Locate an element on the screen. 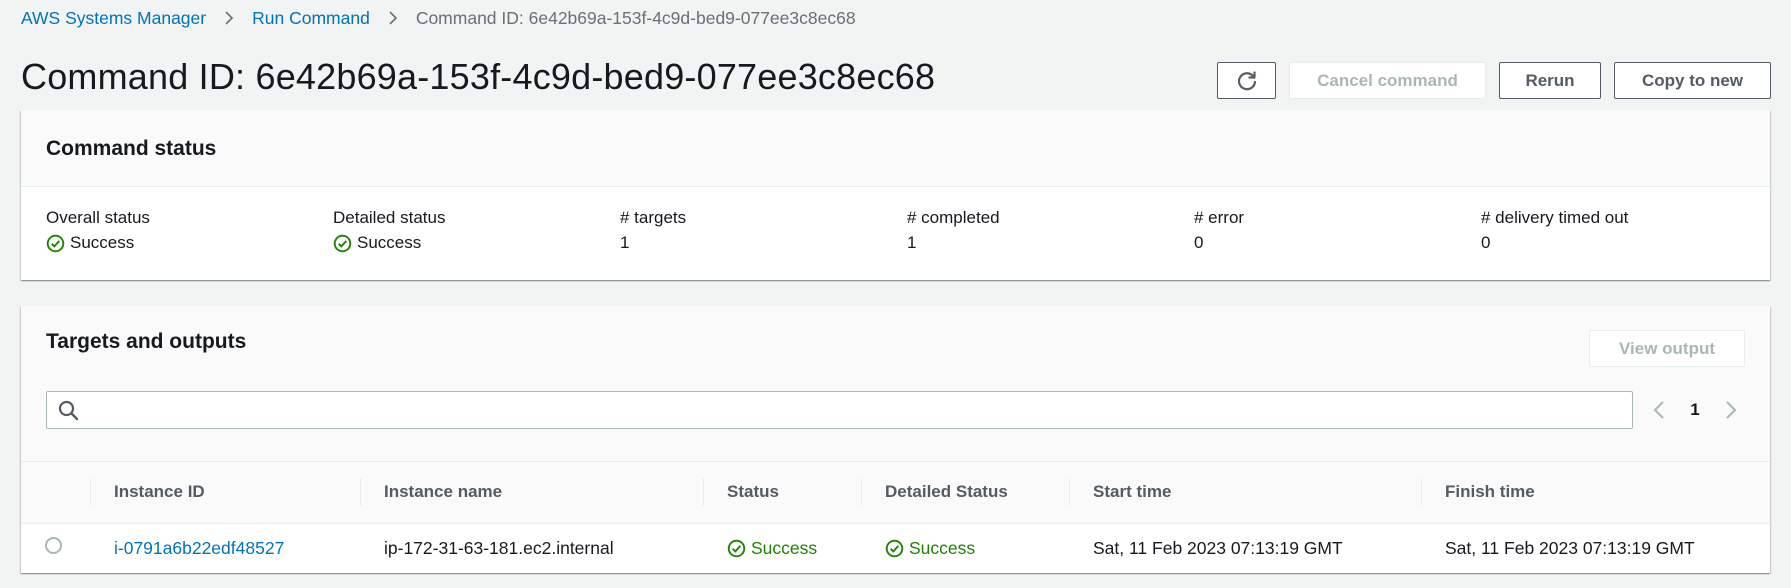 This screenshot has height=588, width=1791. search-input is located at coordinates (859, 410).